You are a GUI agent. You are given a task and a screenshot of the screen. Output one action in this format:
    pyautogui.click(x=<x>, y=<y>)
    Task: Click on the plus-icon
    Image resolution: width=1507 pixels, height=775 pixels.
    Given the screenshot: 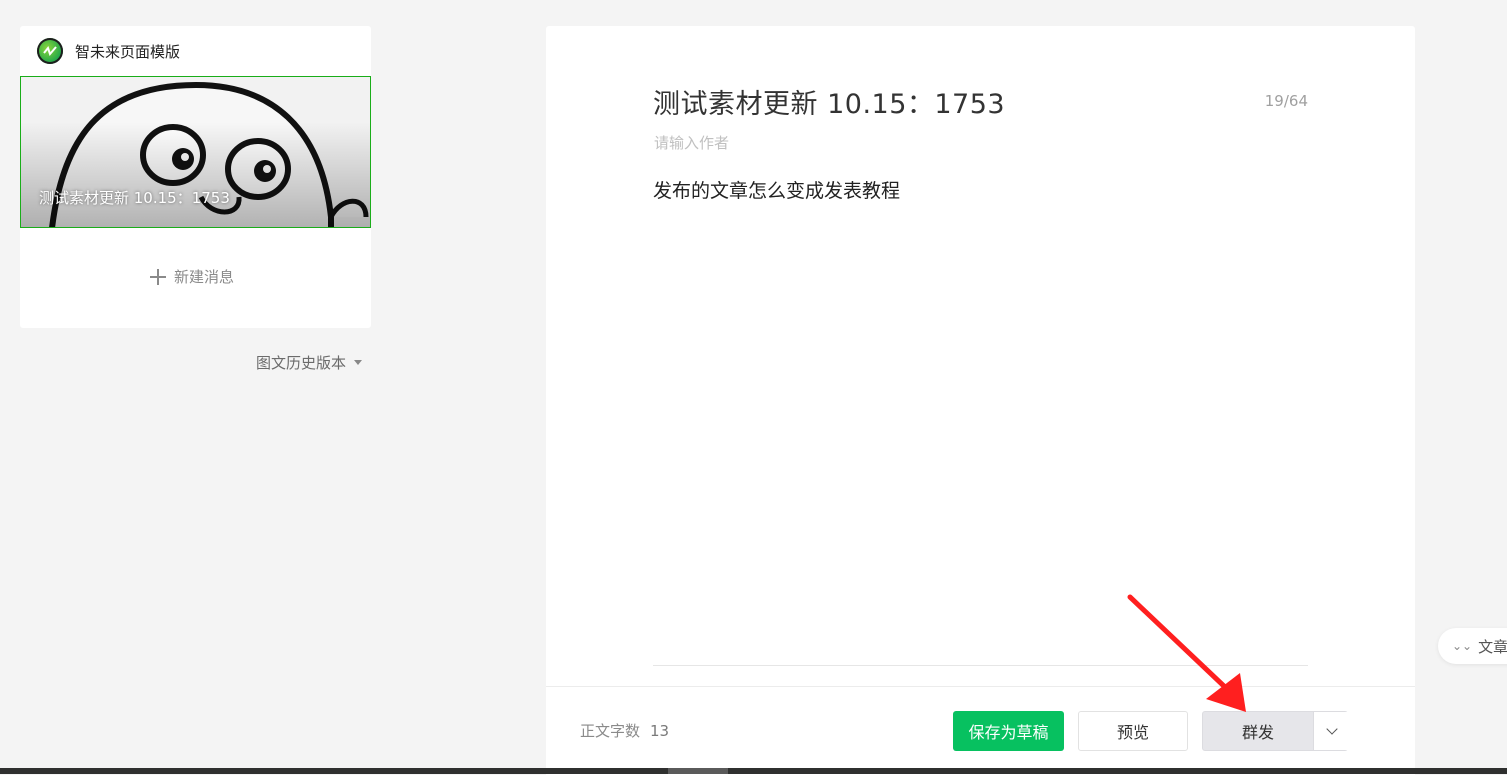 What is the action you would take?
    pyautogui.click(x=158, y=276)
    